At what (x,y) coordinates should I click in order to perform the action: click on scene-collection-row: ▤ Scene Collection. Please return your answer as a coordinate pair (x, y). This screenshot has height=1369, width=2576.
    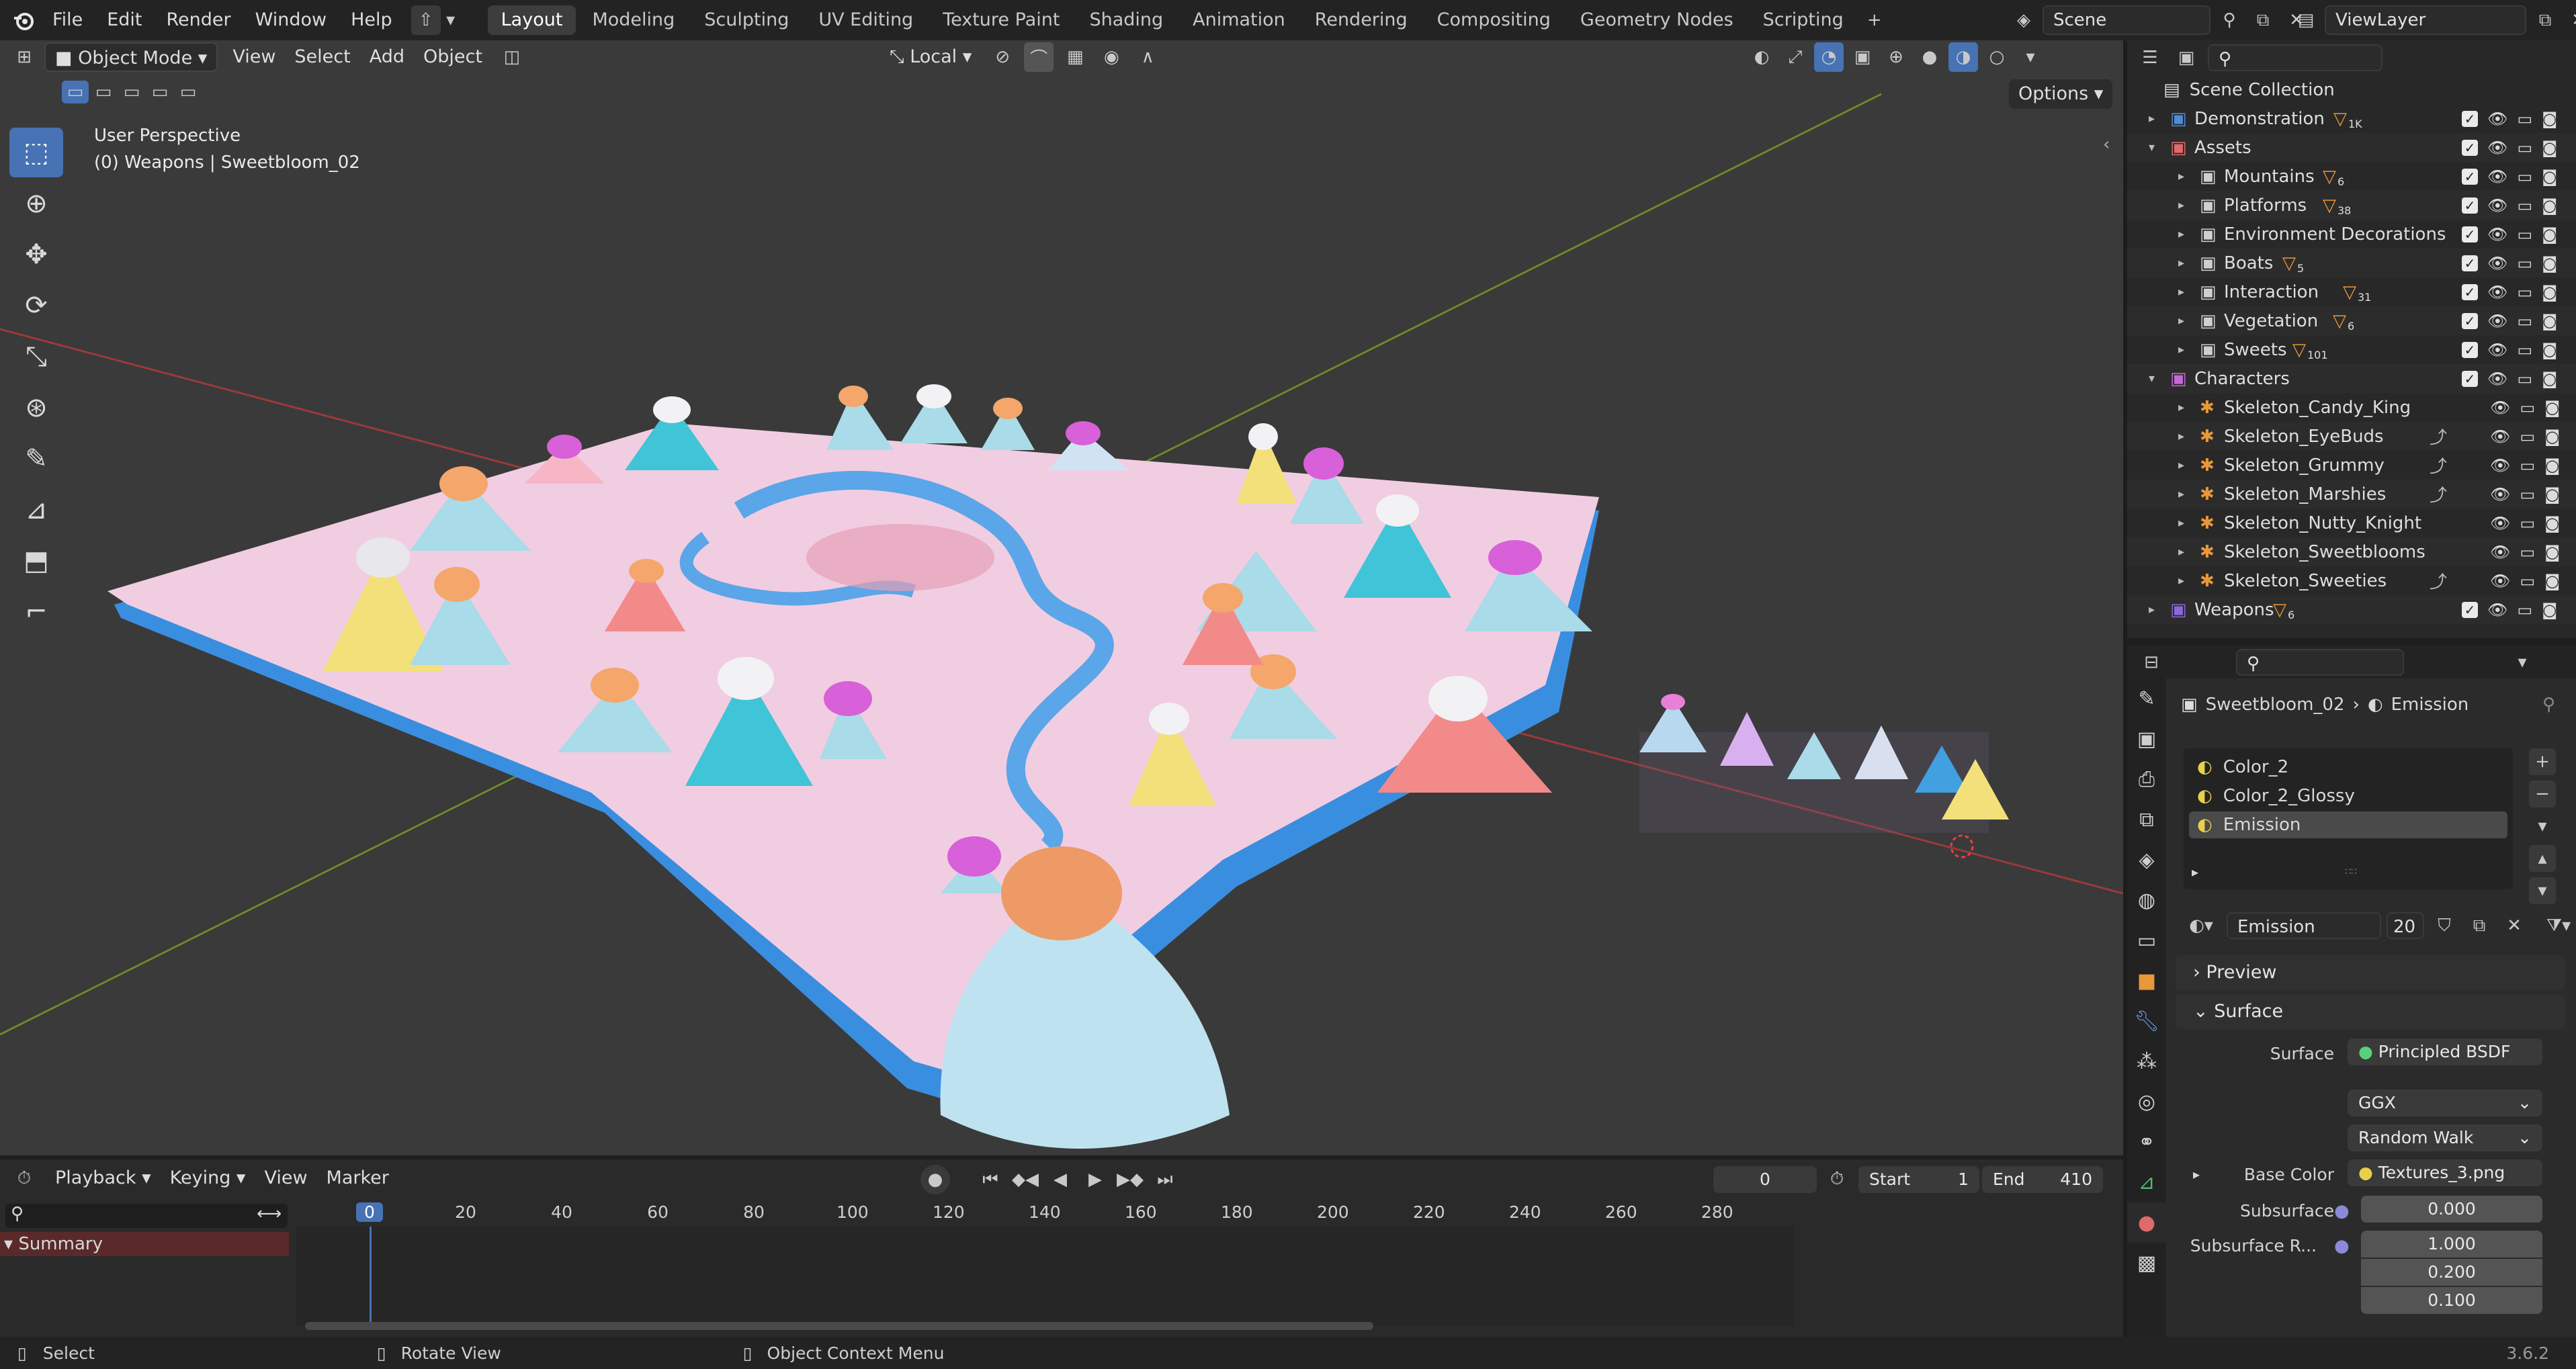
    Looking at the image, I should click on (2351, 89).